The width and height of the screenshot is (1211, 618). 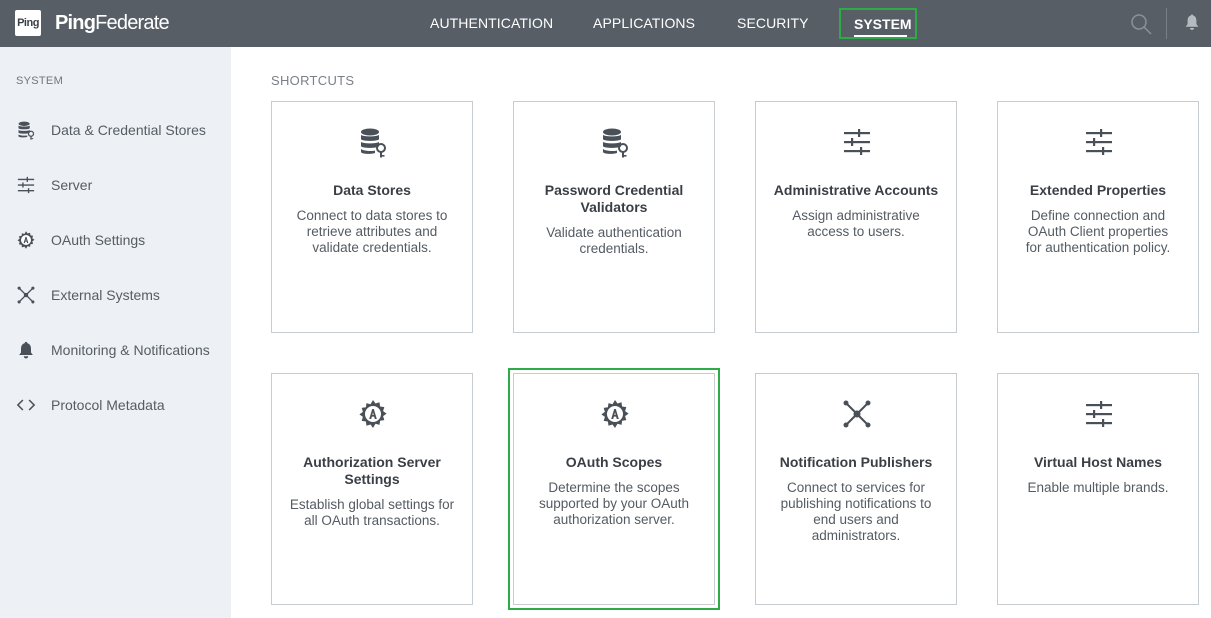 What do you see at coordinates (773, 23) in the screenshot?
I see `nav-security: SECURITY` at bounding box center [773, 23].